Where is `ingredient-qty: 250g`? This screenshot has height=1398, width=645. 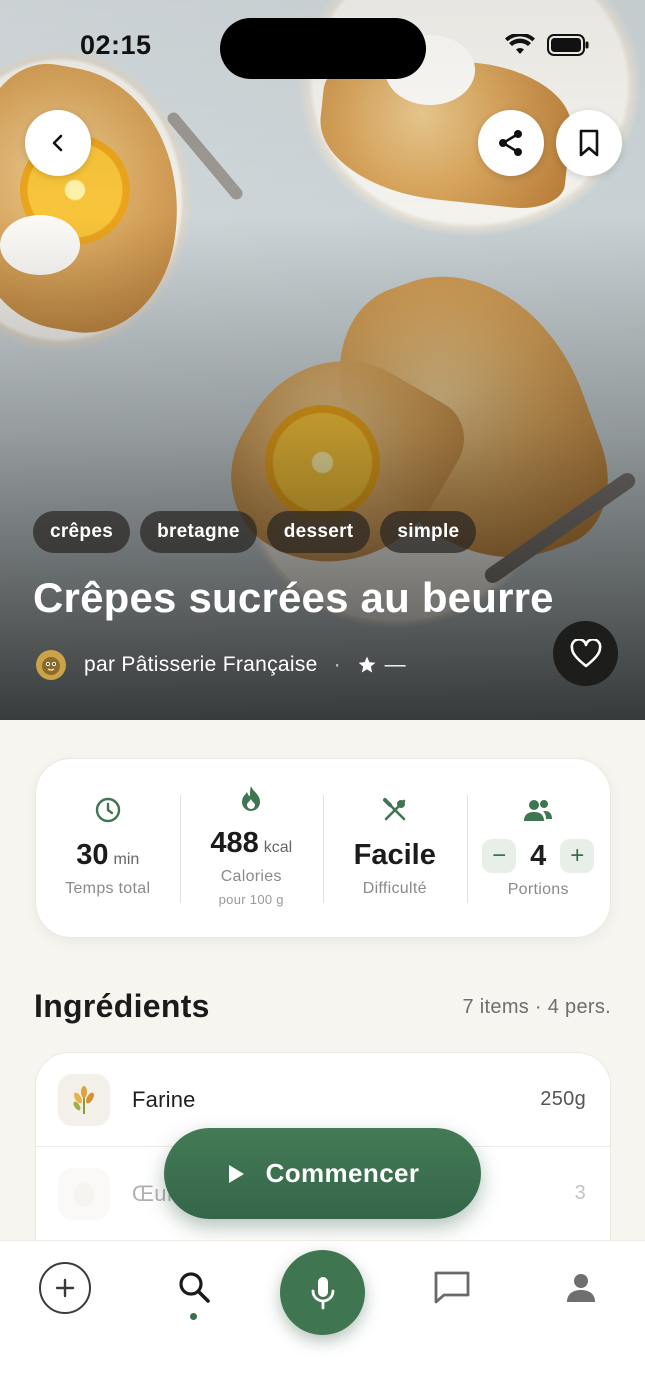
ingredient-qty: 250g is located at coordinates (563, 1099).